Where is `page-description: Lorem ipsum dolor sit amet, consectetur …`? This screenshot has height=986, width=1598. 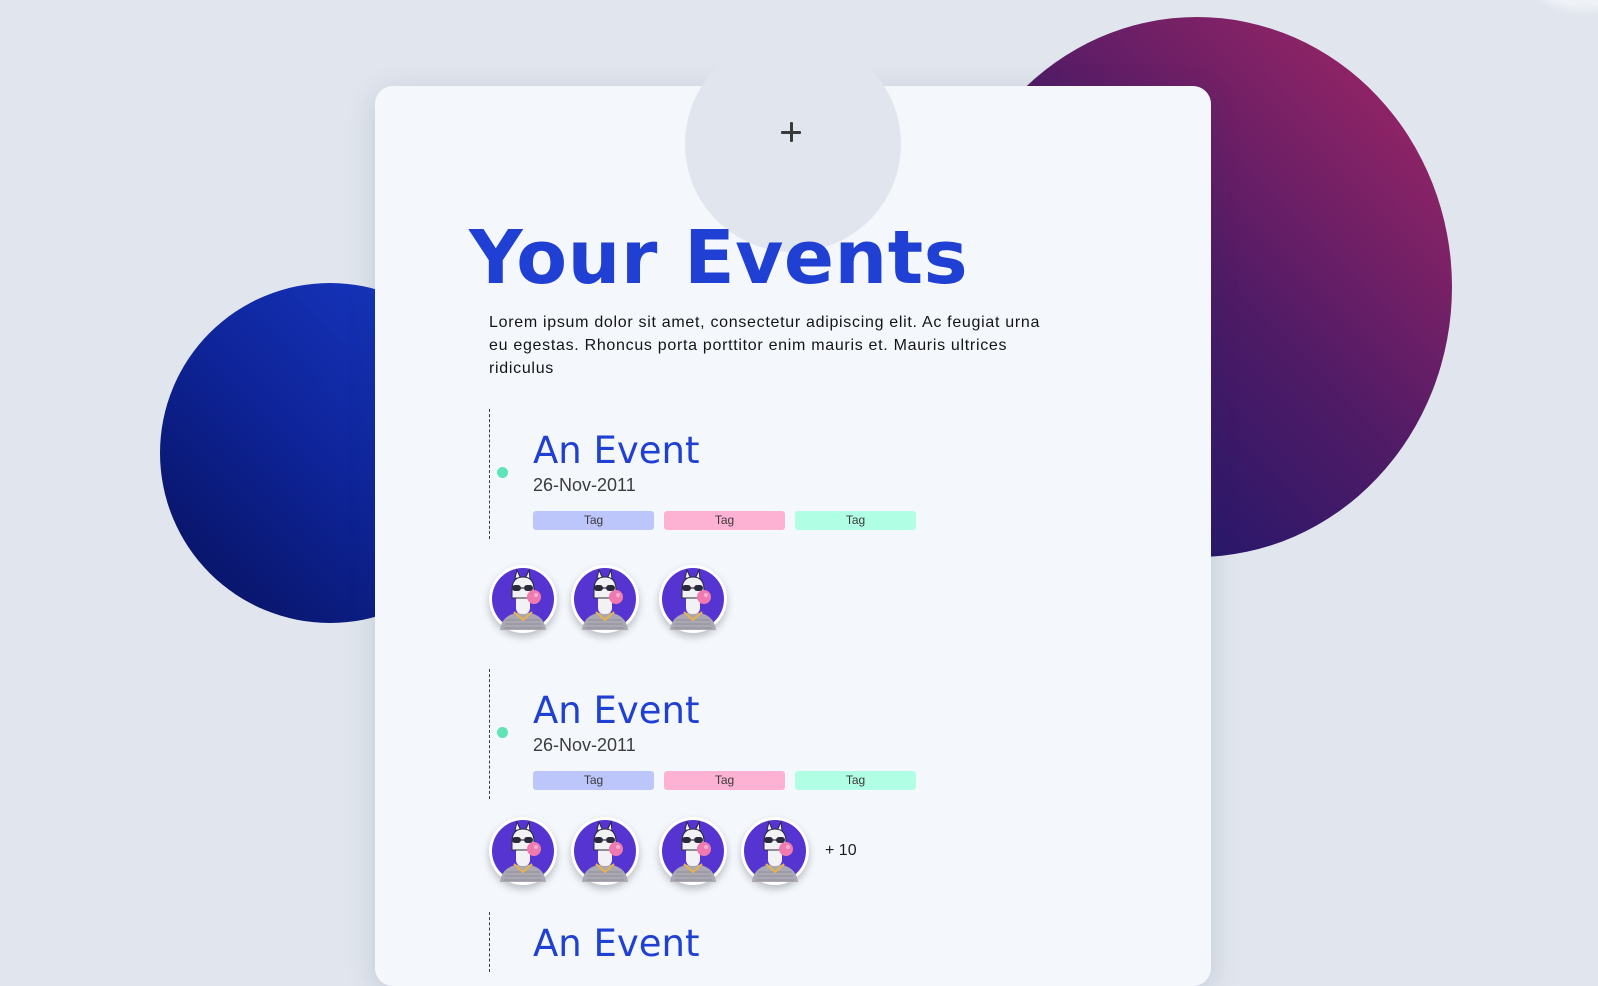 page-description: Lorem ipsum dolor sit amet, consectetur … is located at coordinates (765, 345).